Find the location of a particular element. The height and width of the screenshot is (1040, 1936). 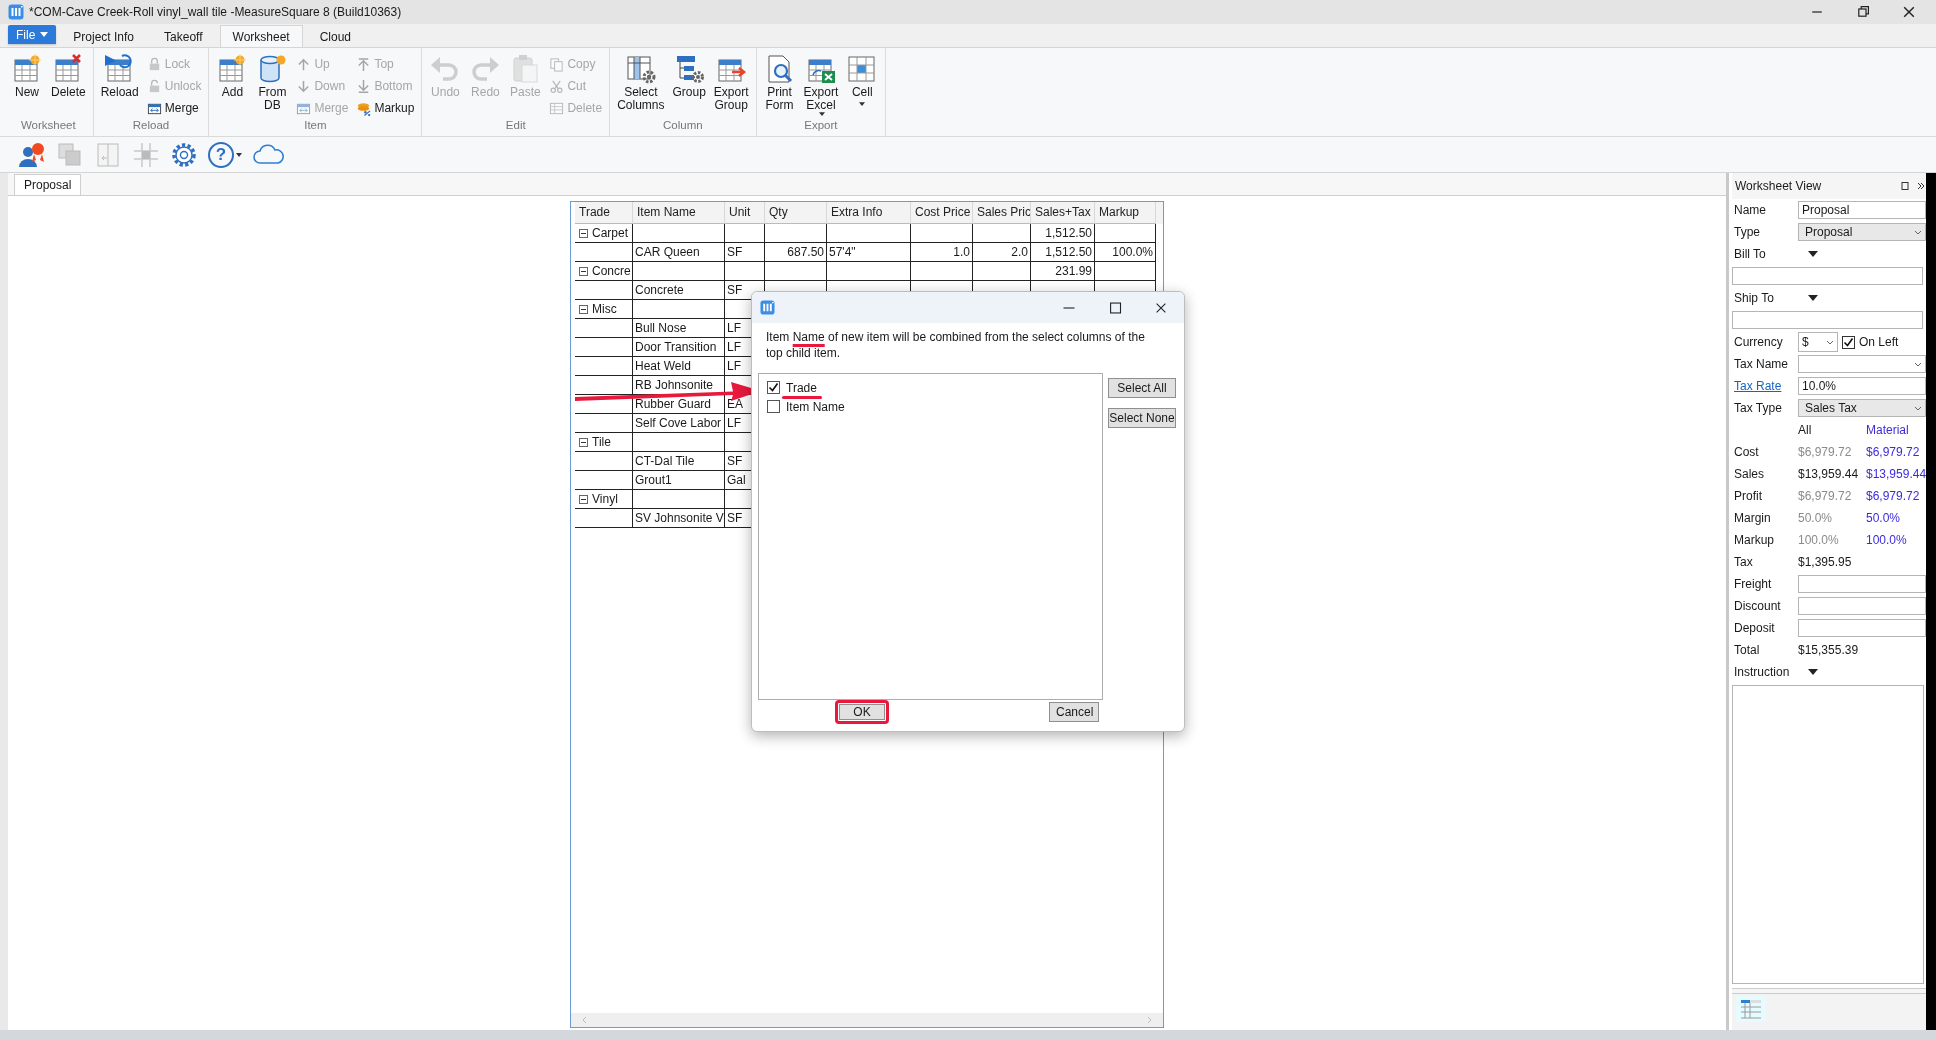

column-header: Qty is located at coordinates (796, 213).